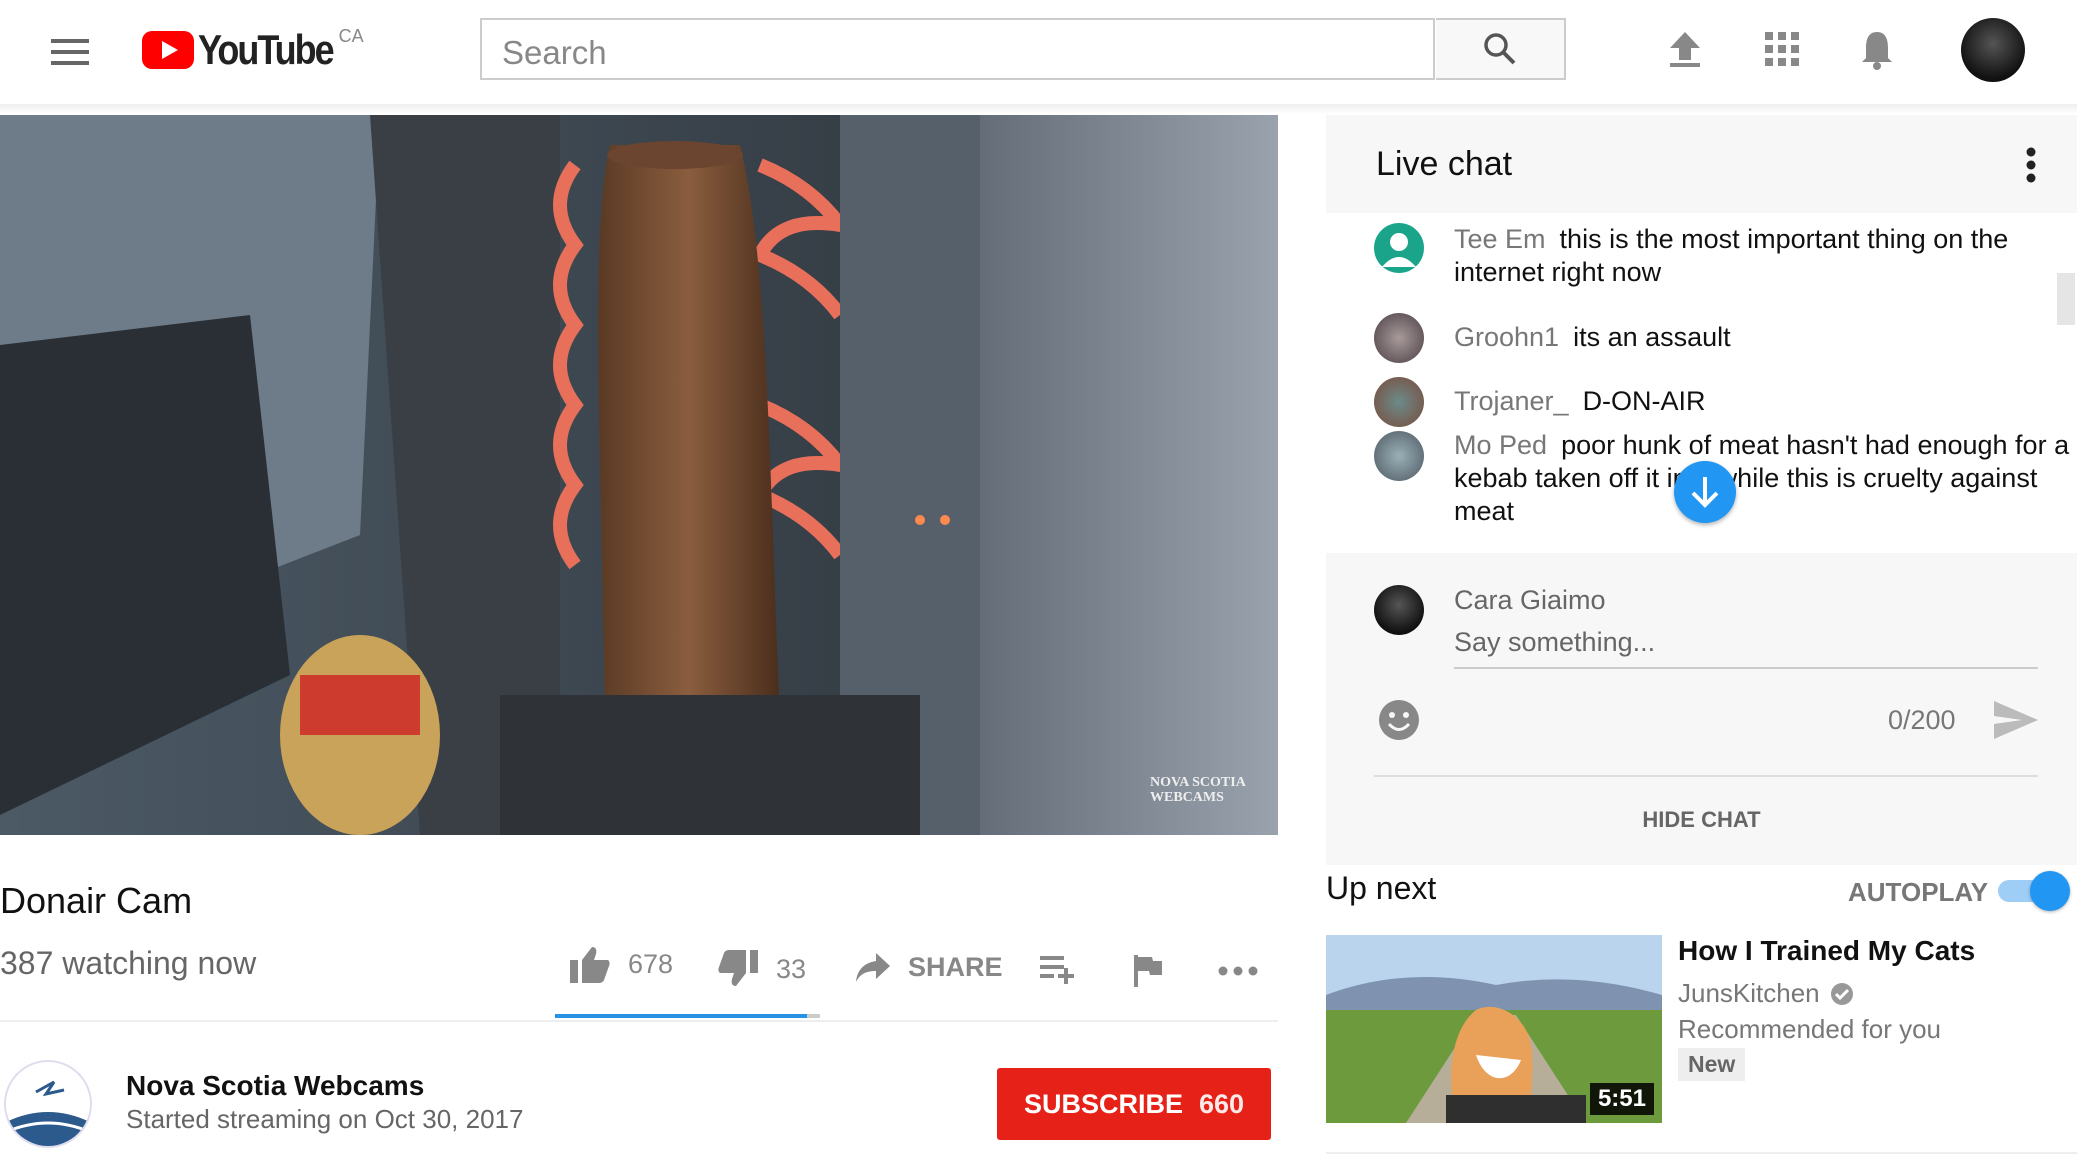 Image resolution: width=2077 pixels, height=1157 pixels. Describe the element at coordinates (1500, 239) in the screenshot. I see `chat-author: Tee Em` at that location.